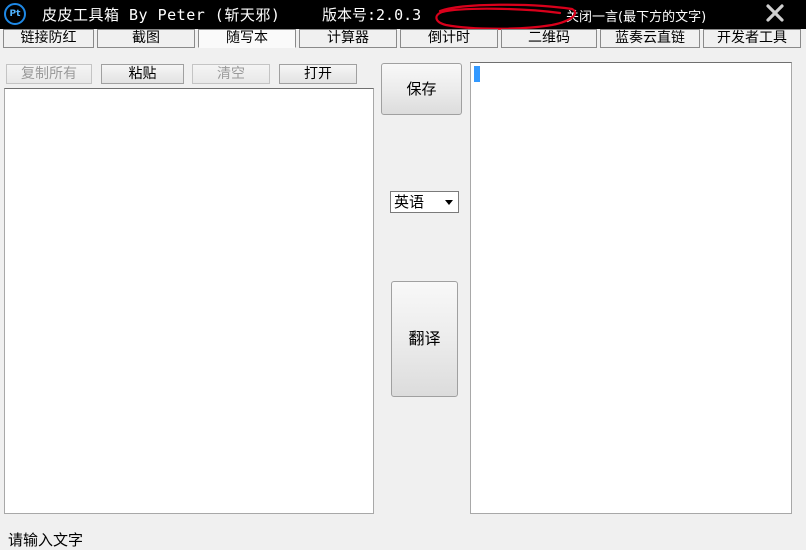 Image resolution: width=806 pixels, height=550 pixels. Describe the element at coordinates (247, 38) in the screenshot. I see `tab-notepad: 随写本` at that location.